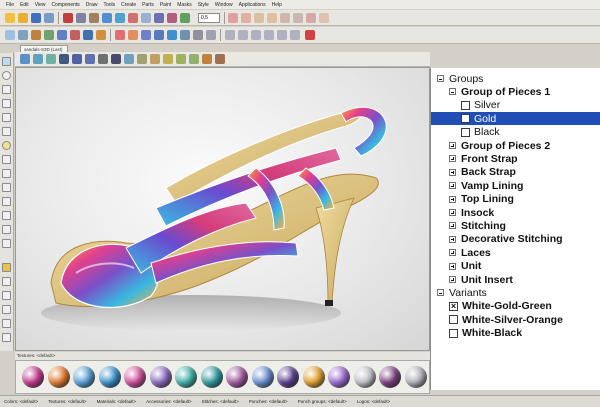  Describe the element at coordinates (470, 252) in the screenshot. I see `tree-item-laces: Laces` at that location.